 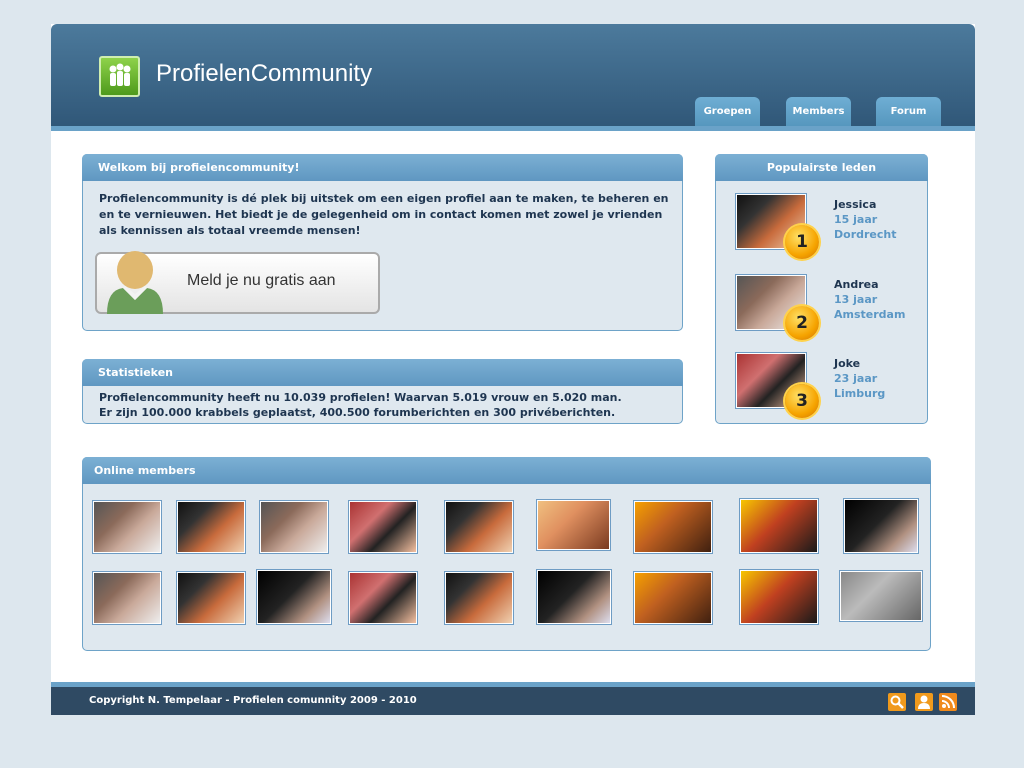 I want to click on search-icon, so click(x=897, y=702).